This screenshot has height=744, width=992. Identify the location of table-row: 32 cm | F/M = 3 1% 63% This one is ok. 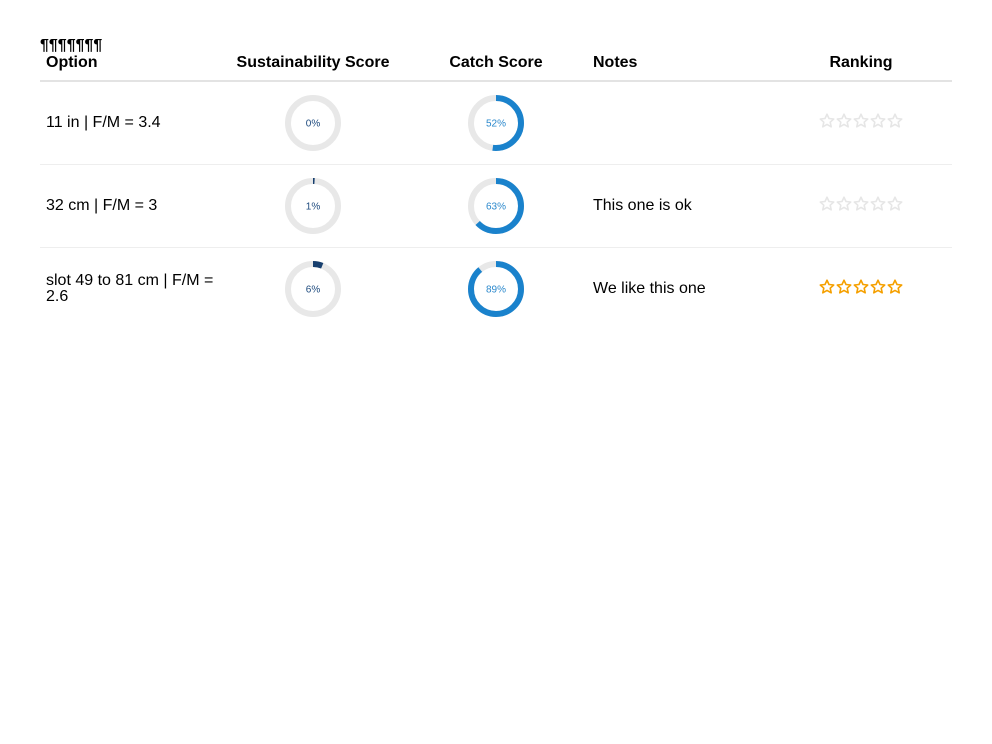
(496, 206).